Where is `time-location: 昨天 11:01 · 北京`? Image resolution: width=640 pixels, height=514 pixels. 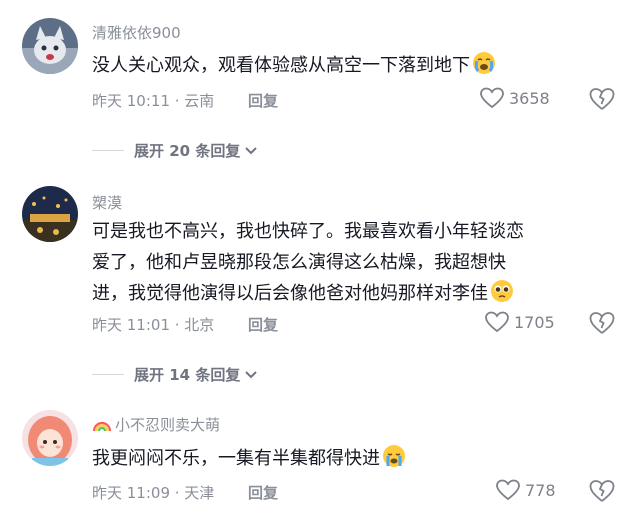
time-location: 昨天 11:01 · 北京 is located at coordinates (153, 325).